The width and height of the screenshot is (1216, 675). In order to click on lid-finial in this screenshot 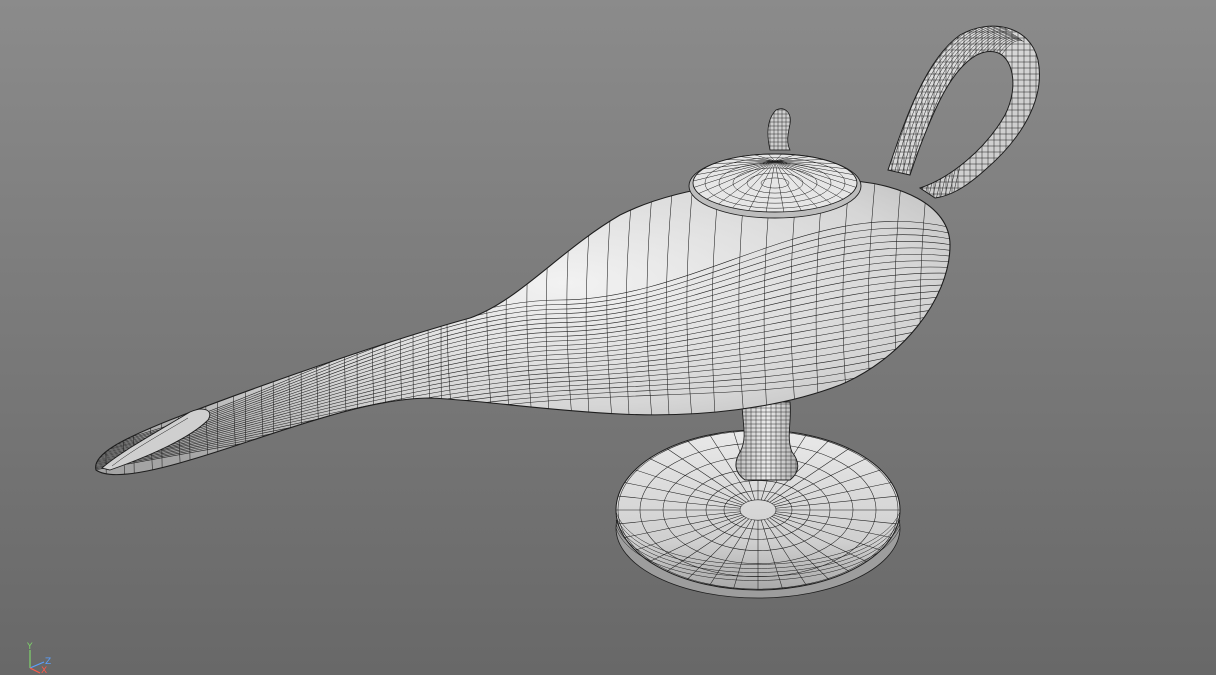, I will do `click(778, 129)`.